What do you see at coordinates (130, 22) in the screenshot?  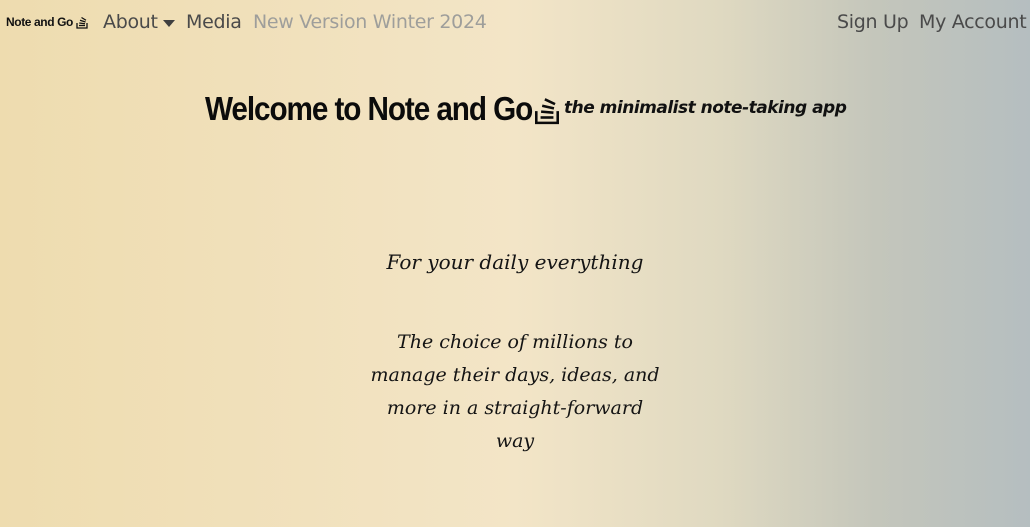 I see `about-label: About` at bounding box center [130, 22].